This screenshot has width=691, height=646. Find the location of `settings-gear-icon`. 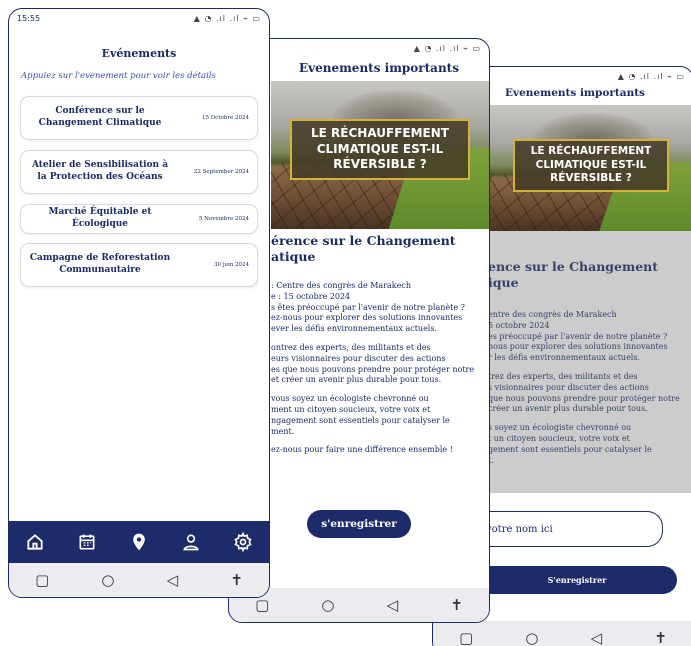

settings-gear-icon is located at coordinates (243, 542).